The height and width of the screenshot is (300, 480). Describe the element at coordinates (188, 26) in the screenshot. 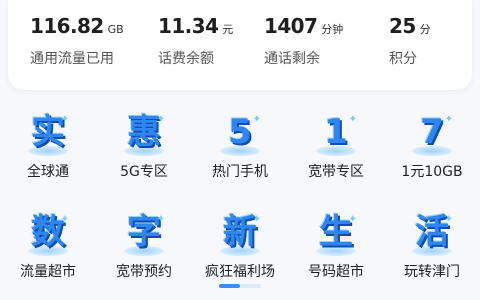

I see `balance-value: 11.34` at that location.